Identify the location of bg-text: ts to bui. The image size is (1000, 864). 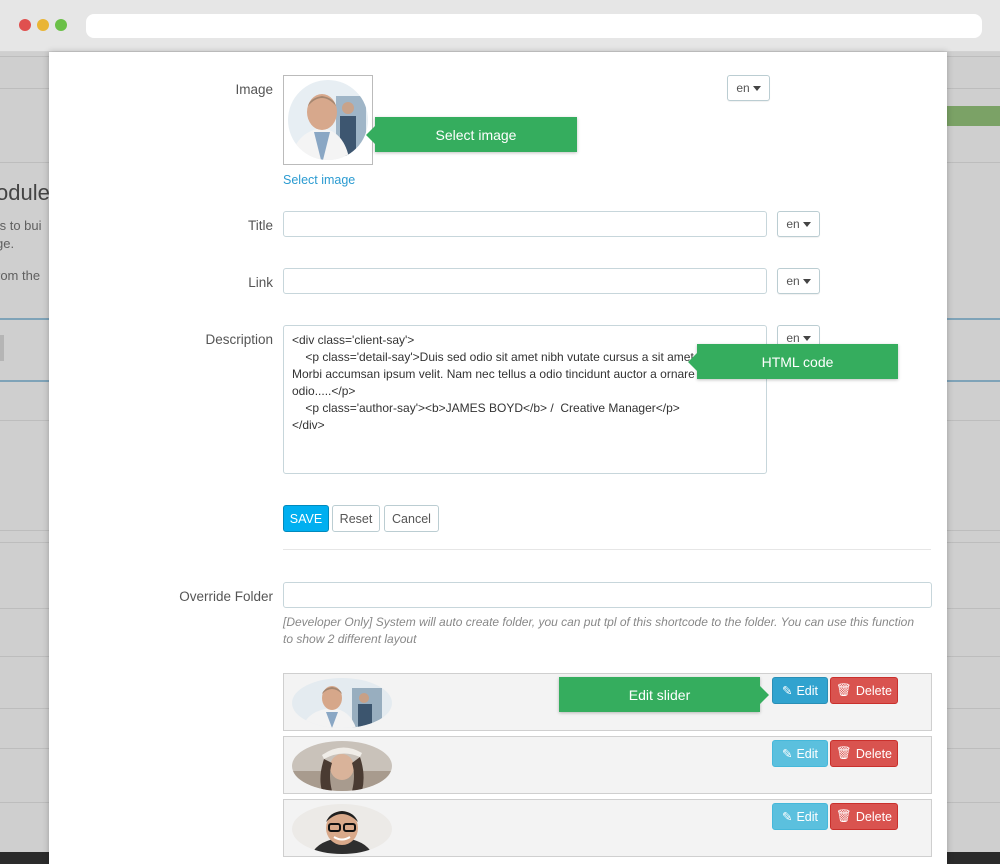
(21, 225).